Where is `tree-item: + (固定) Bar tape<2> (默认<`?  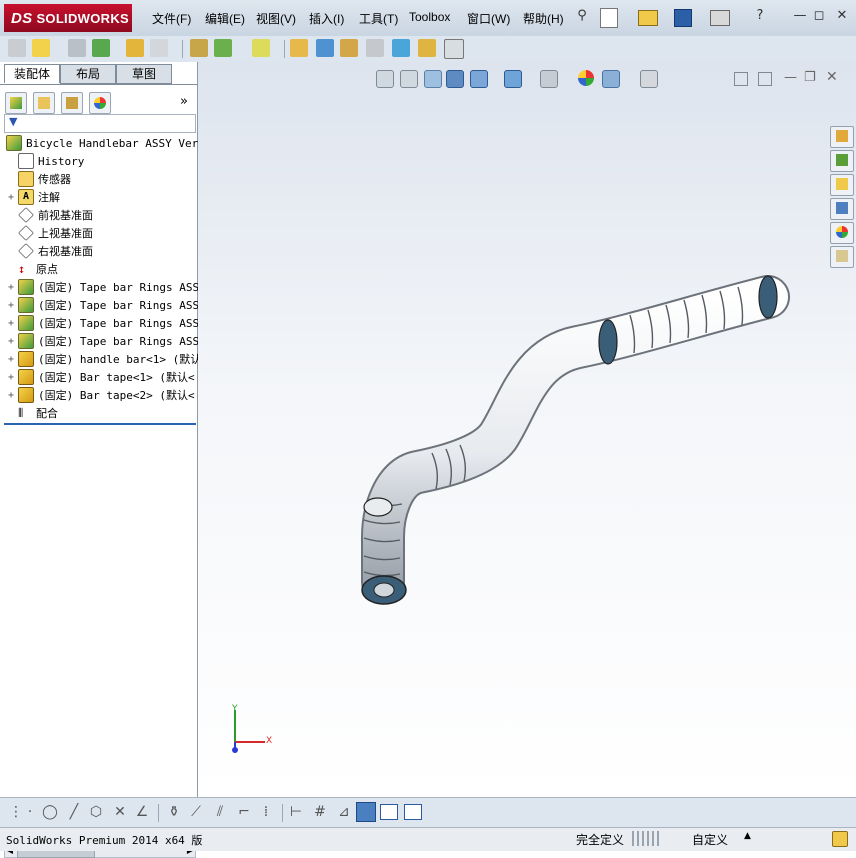
tree-item: + (固定) Bar tape<2> (默认< is located at coordinates (100, 395).